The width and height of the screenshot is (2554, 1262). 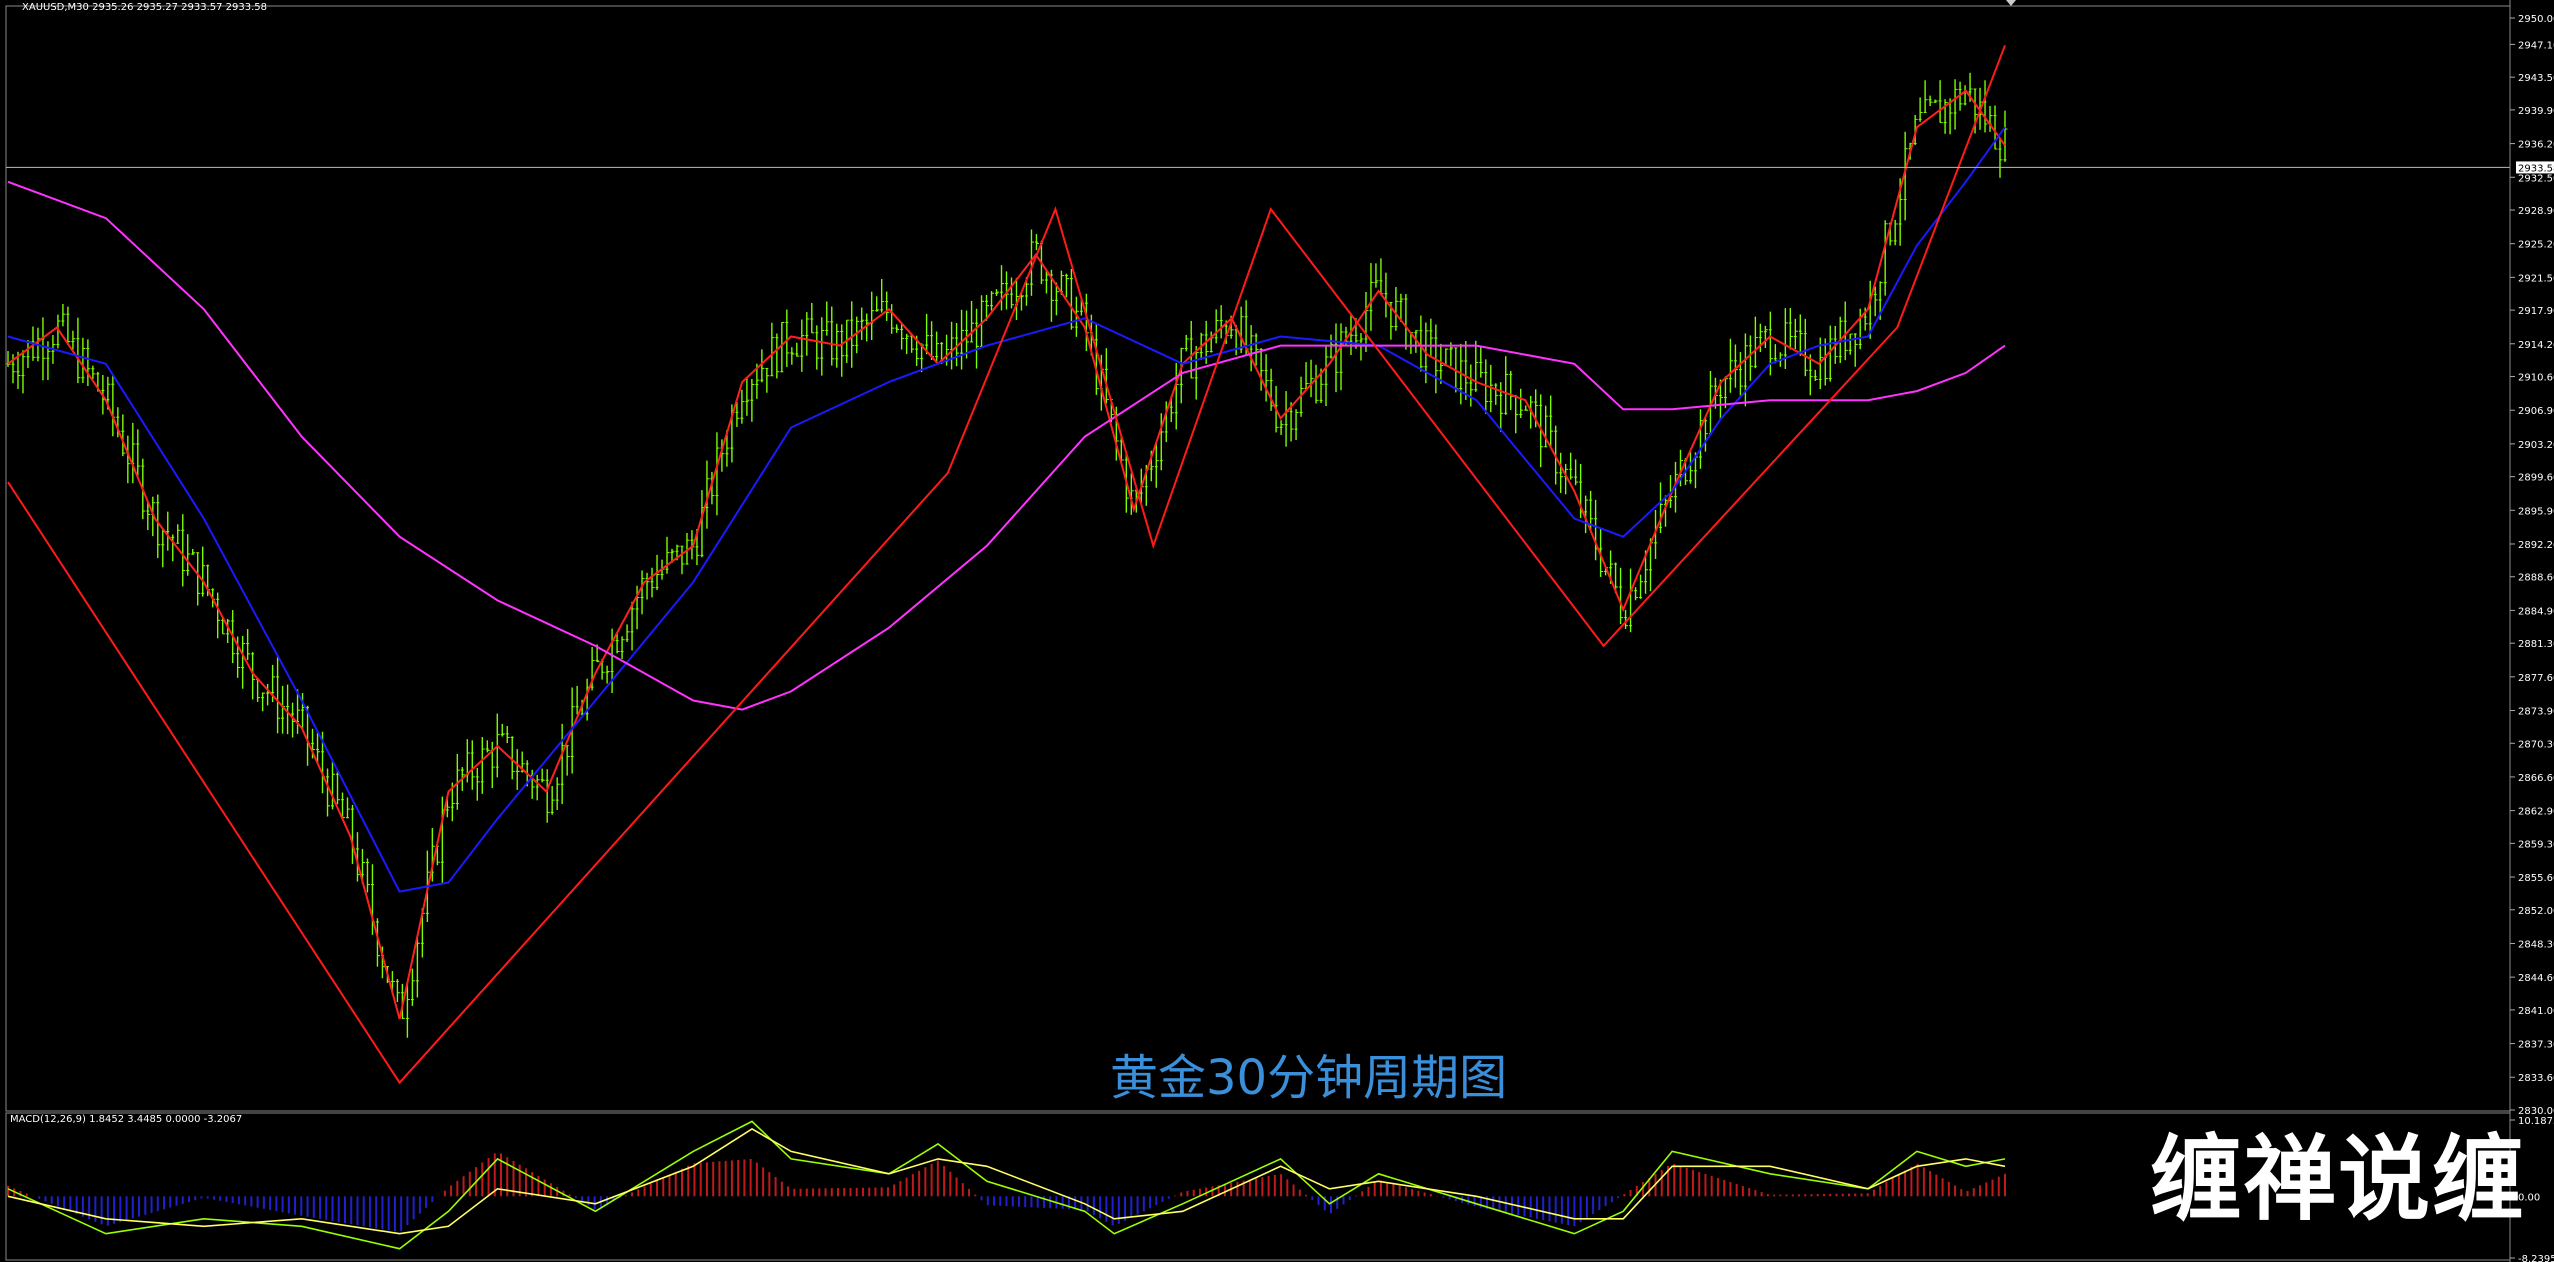 I want to click on chart-caption: 黄金30分钟周期图, so click(x=1309, y=1078).